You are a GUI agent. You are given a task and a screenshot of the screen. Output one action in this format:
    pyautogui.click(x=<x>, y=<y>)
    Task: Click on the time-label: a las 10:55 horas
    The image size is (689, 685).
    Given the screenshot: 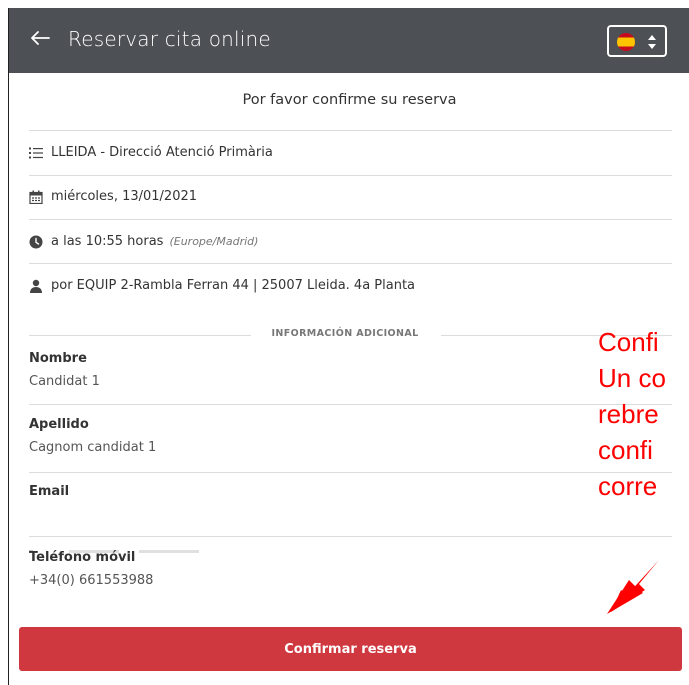 What is the action you would take?
    pyautogui.click(x=107, y=241)
    